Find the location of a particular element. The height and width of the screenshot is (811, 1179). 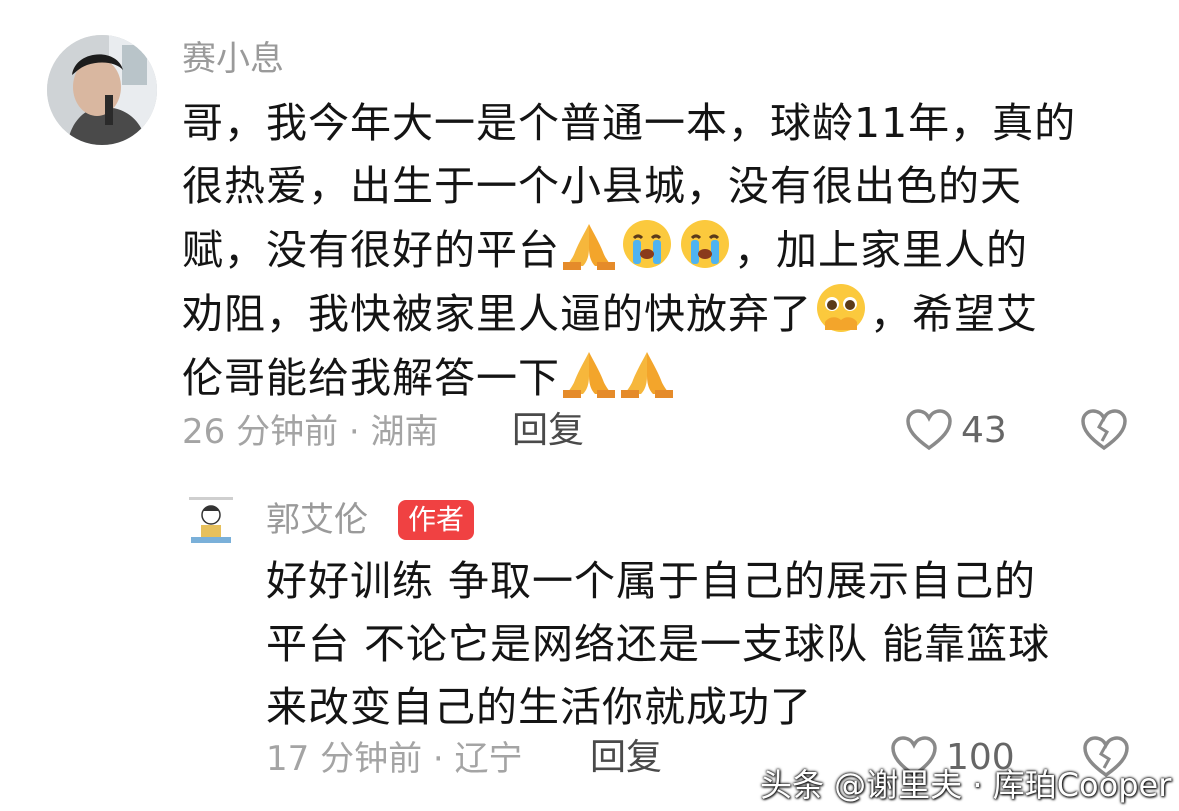

reply-line-1: 好好训练 争取一个属于自己的展示自己的 is located at coordinates (651, 581).